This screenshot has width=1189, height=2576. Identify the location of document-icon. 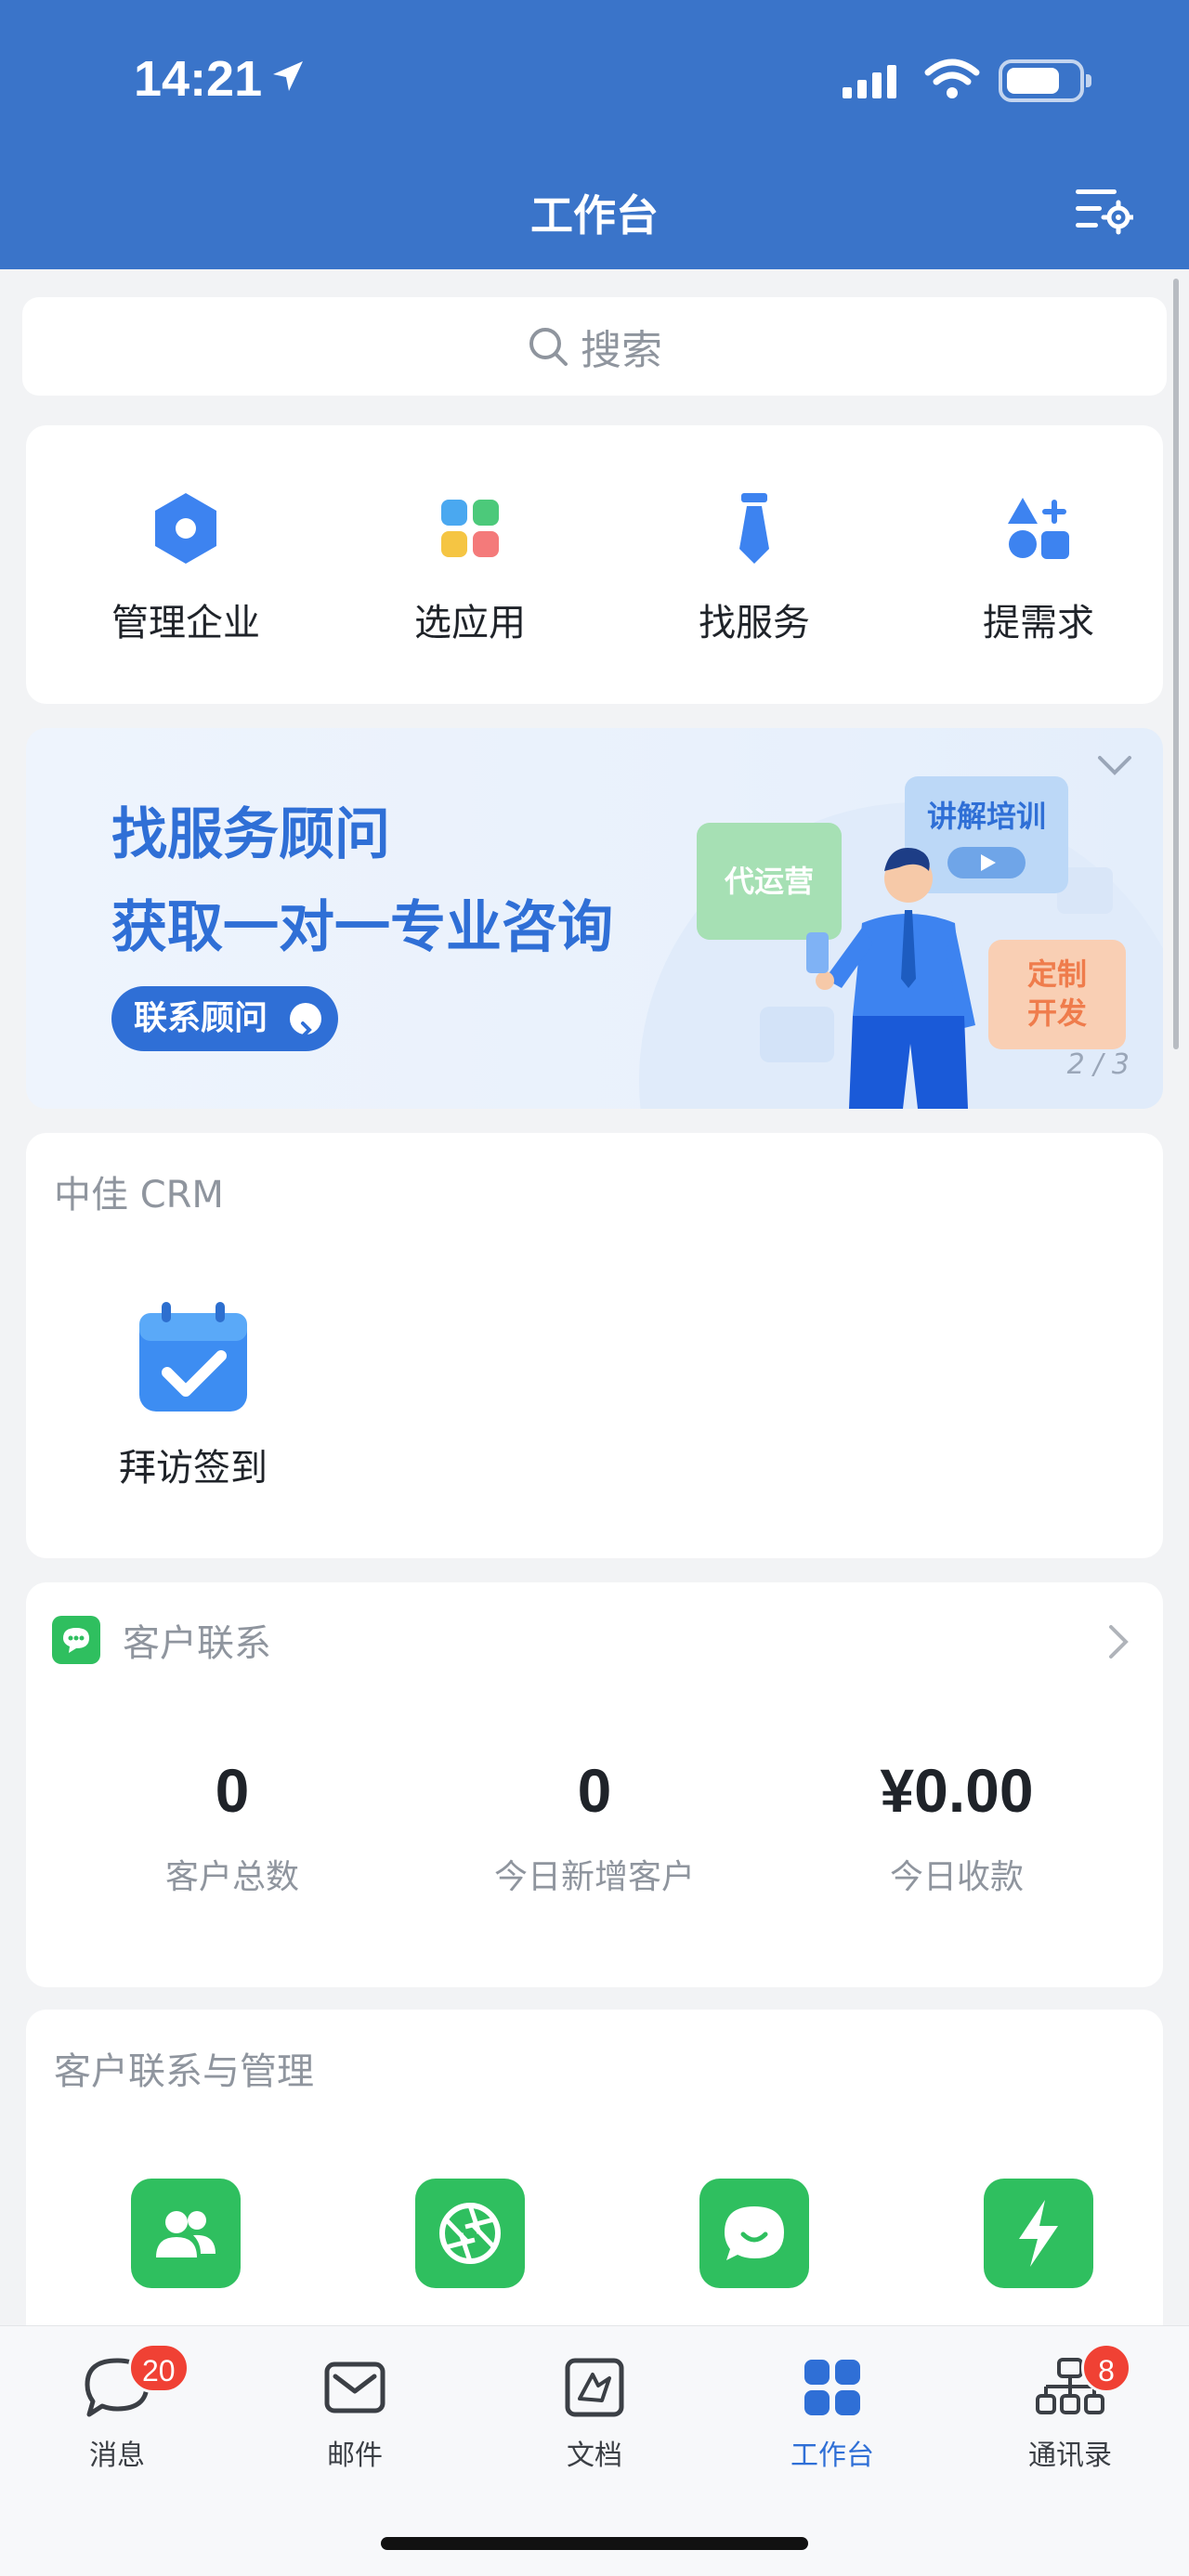
(594, 2387).